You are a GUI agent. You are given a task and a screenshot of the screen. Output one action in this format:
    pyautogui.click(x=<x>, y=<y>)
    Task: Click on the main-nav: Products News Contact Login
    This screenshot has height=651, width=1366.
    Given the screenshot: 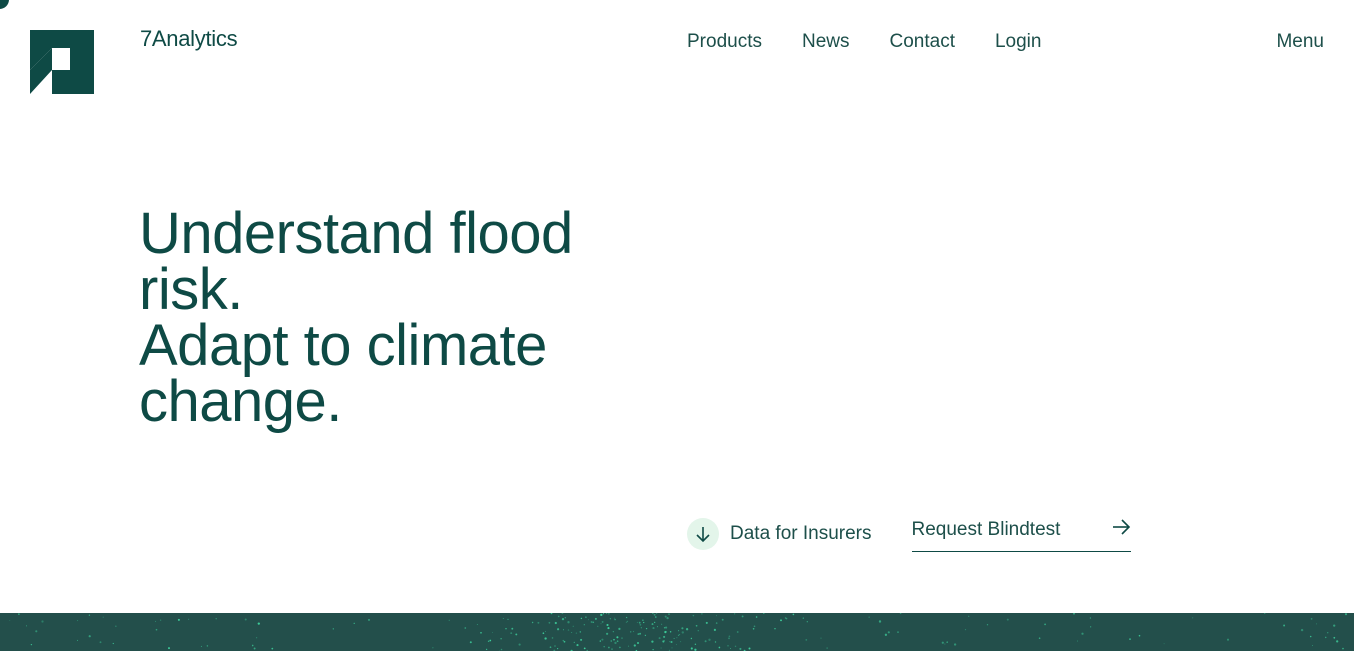 What is the action you would take?
    pyautogui.click(x=884, y=42)
    